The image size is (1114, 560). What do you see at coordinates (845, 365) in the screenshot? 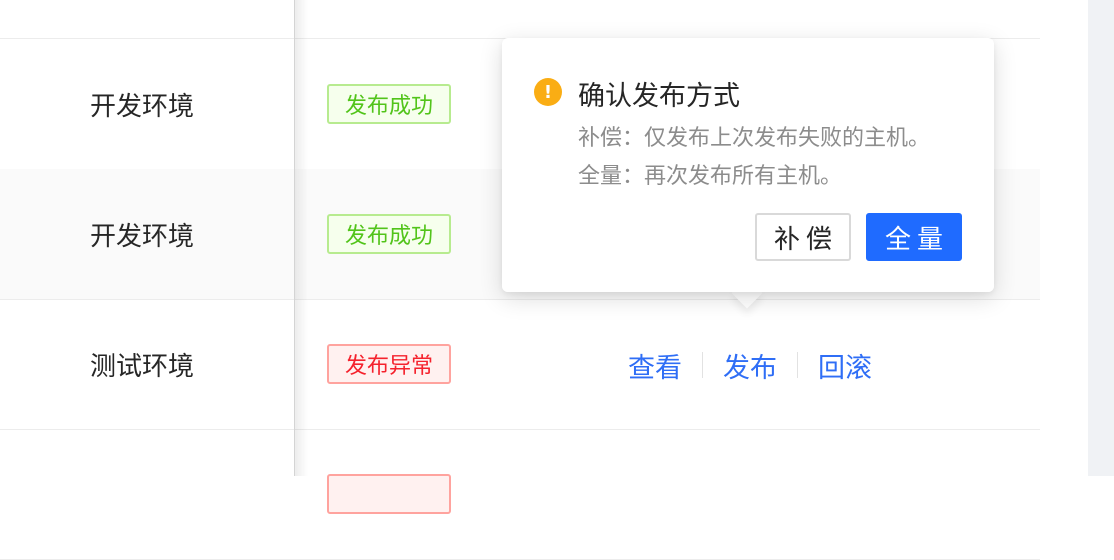
I see `rollback-link: 回滚` at bounding box center [845, 365].